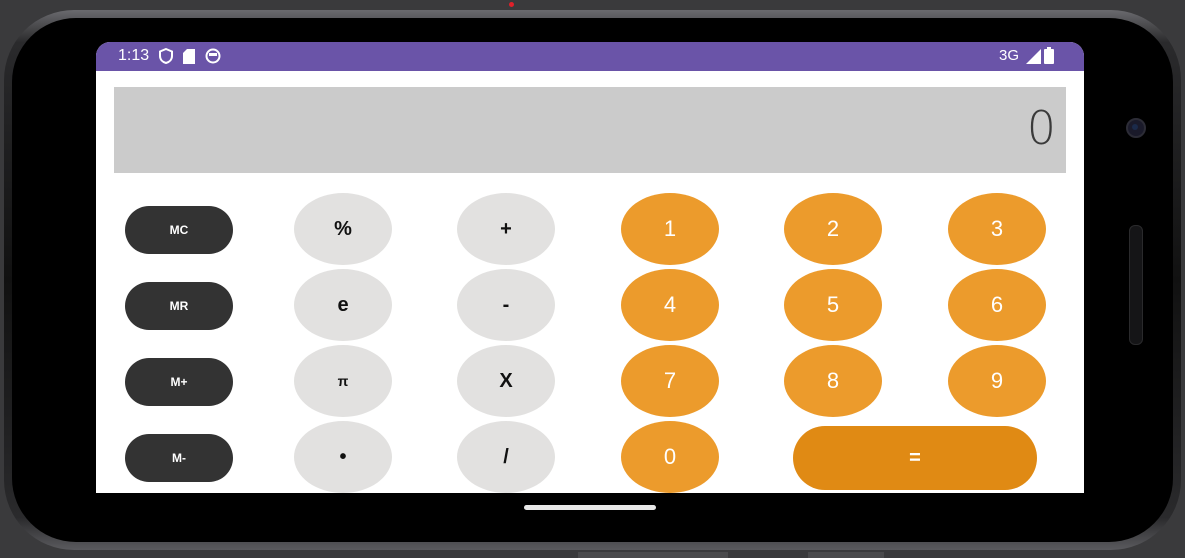 This screenshot has width=1185, height=558. What do you see at coordinates (1008, 55) in the screenshot?
I see `network-type: 3G` at bounding box center [1008, 55].